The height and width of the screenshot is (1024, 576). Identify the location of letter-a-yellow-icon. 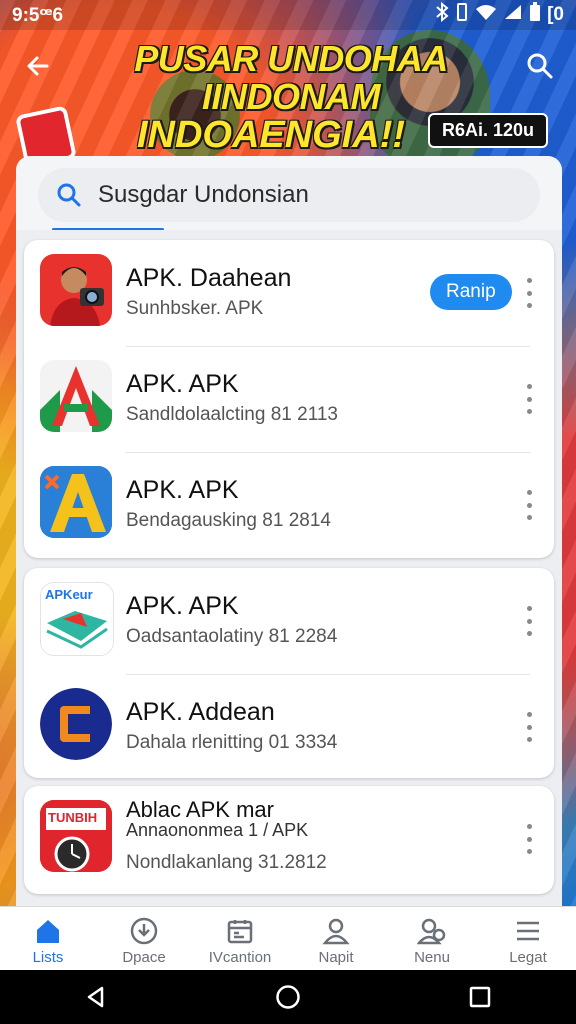
(76, 502).